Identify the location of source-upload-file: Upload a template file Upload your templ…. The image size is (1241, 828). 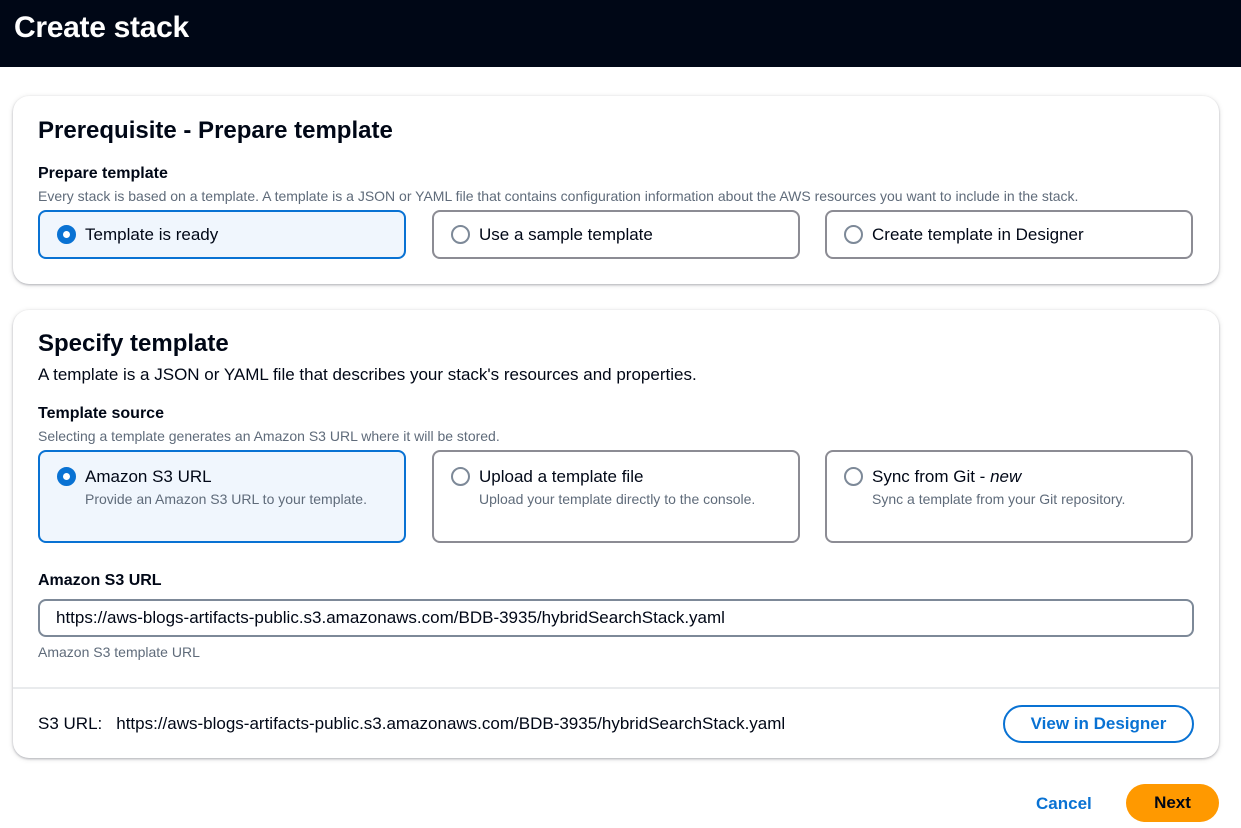
(616, 496).